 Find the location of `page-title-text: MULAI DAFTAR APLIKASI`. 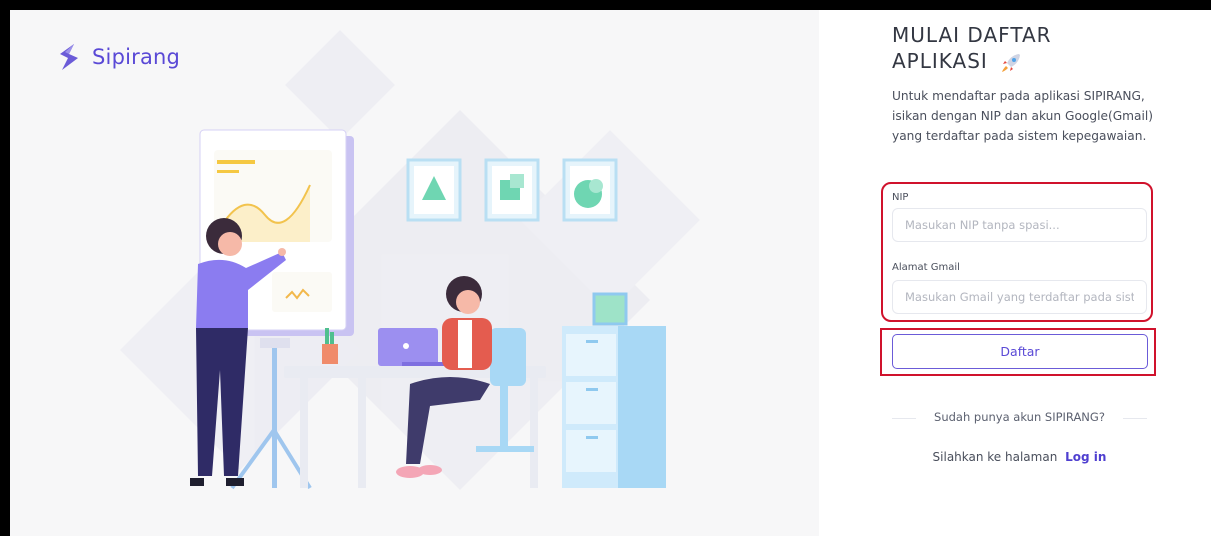

page-title-text: MULAI DAFTAR APLIKASI is located at coordinates (972, 48).